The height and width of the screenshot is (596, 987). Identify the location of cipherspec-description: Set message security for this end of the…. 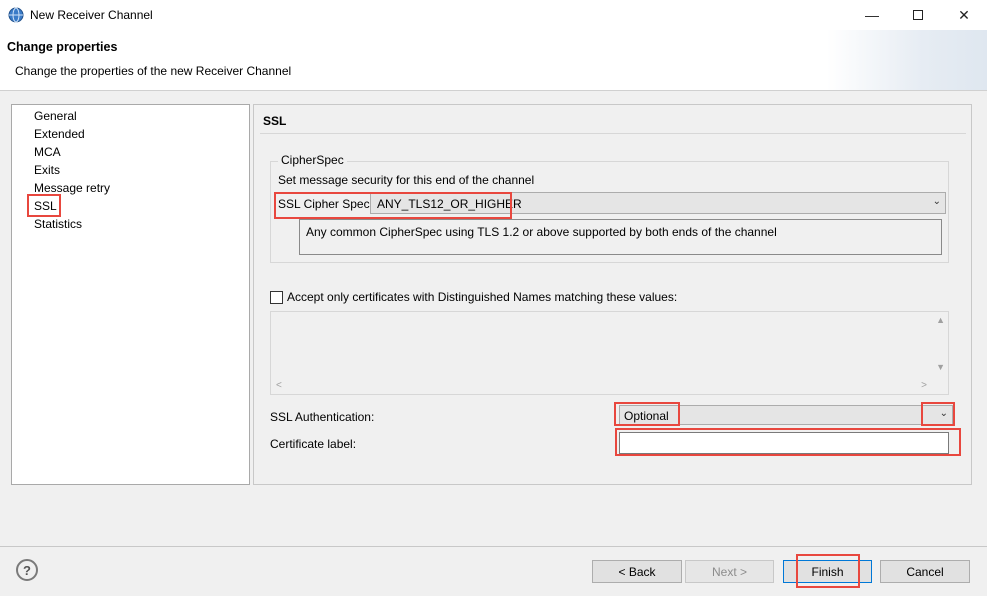
(406, 180).